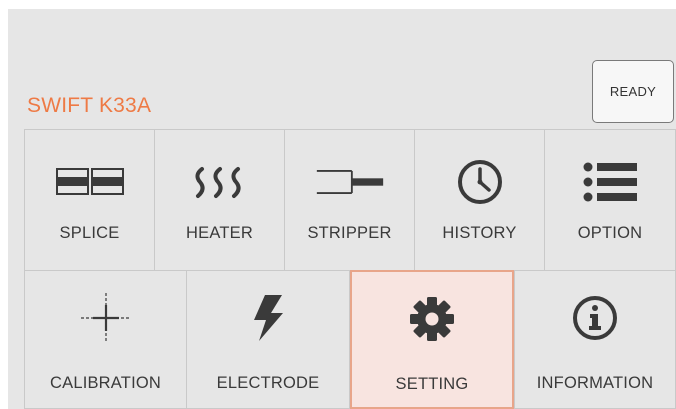 This screenshot has width=676, height=409. I want to click on setting-button: SETTING, so click(432, 339).